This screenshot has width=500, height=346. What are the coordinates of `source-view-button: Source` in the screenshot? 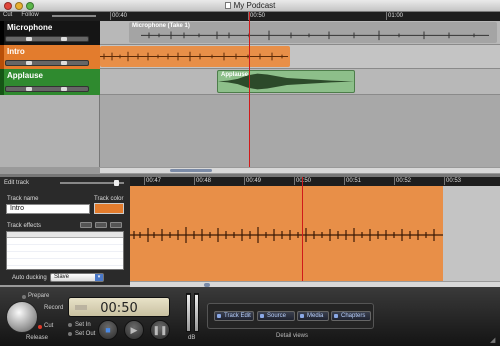 It's located at (276, 316).